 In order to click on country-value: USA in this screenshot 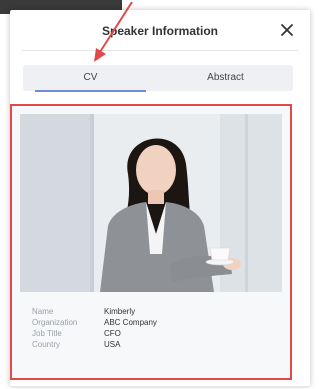, I will do `click(112, 344)`.